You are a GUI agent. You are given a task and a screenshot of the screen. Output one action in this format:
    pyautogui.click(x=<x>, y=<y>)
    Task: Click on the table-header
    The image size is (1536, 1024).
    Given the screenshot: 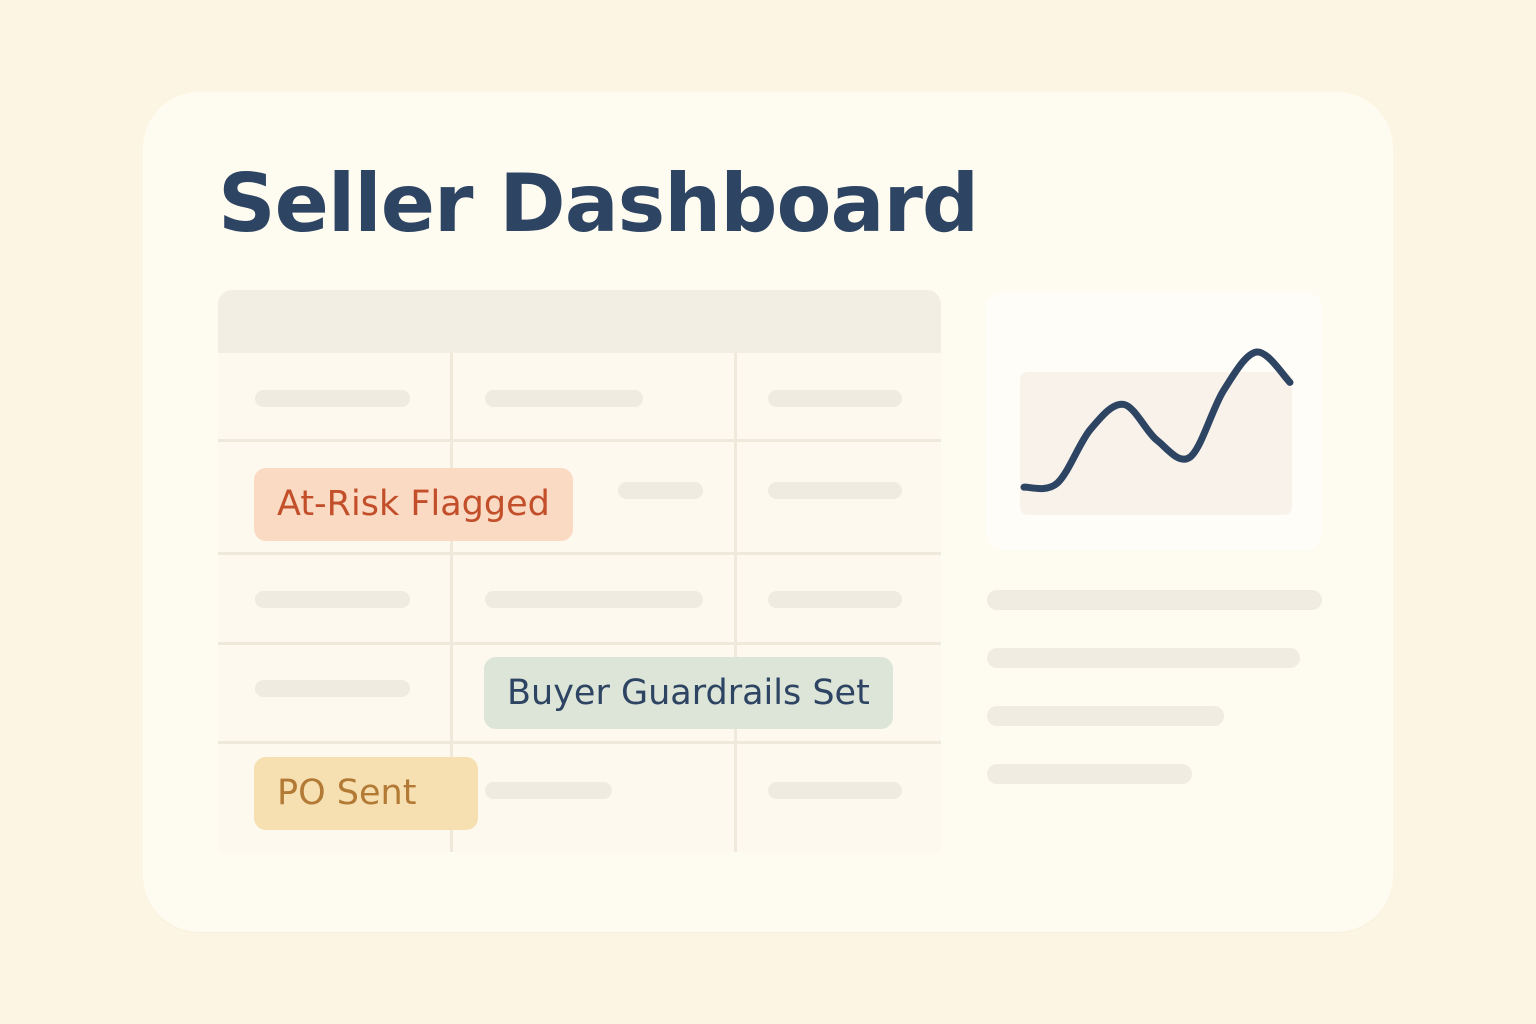 What is the action you would take?
    pyautogui.click(x=579, y=321)
    